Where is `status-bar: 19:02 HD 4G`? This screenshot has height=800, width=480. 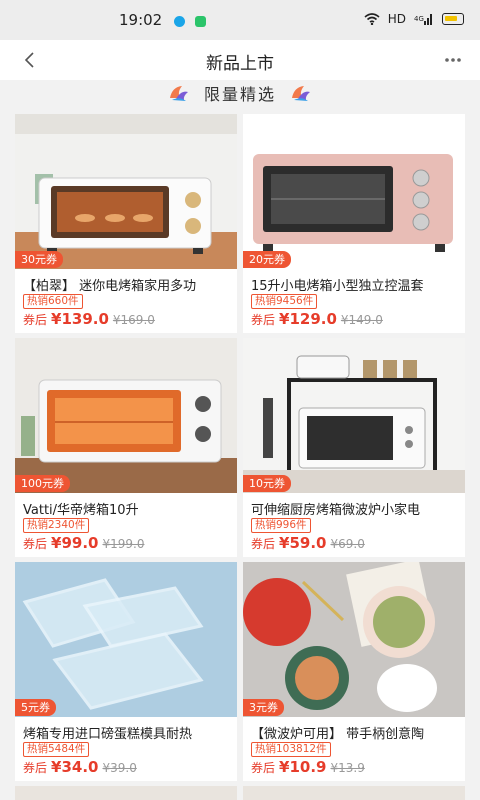
status-bar: 19:02 HD 4G is located at coordinates (240, 20).